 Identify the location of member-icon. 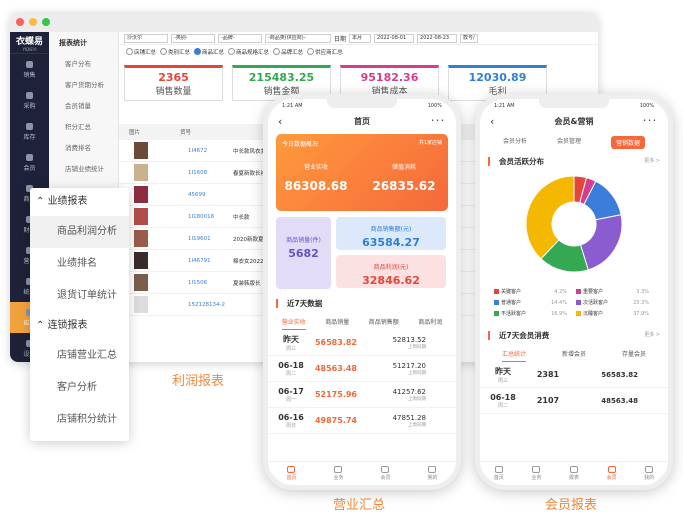
(611, 469).